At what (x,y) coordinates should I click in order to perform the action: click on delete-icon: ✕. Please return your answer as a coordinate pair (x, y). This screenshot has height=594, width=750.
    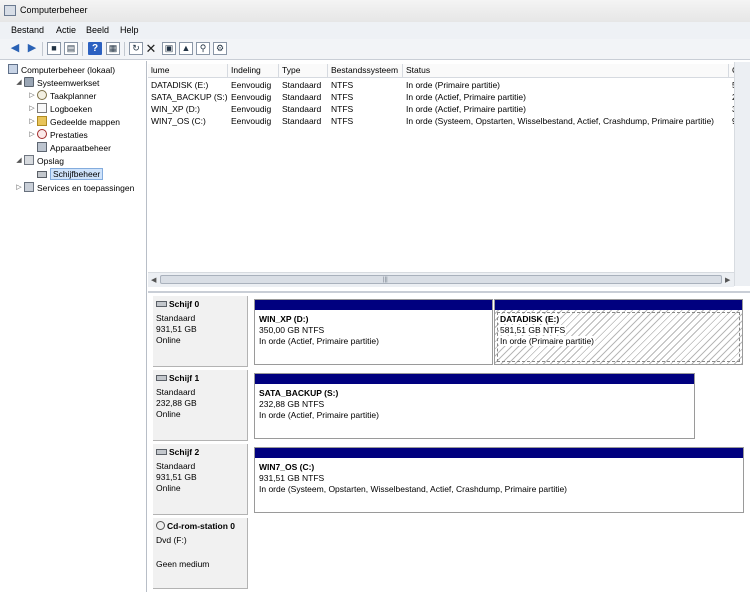
    Looking at the image, I should click on (151, 48).